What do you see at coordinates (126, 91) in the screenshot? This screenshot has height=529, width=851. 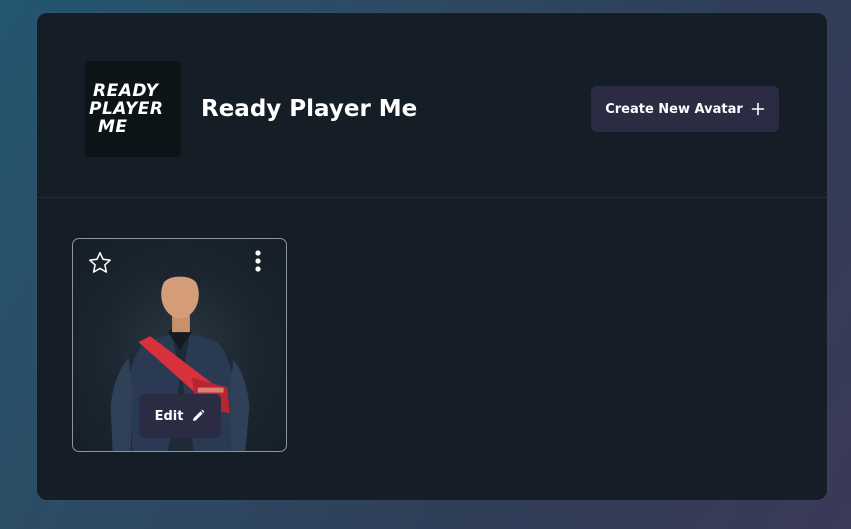 I see `logo-text-line-1: READY` at bounding box center [126, 91].